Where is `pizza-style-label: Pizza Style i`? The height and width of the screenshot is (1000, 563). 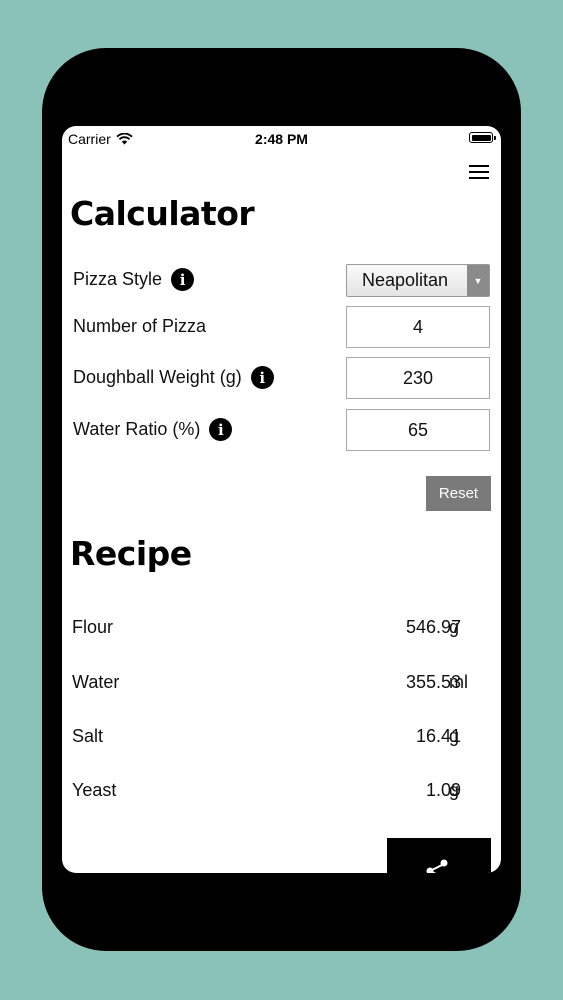 pizza-style-label: Pizza Style i is located at coordinates (134, 279).